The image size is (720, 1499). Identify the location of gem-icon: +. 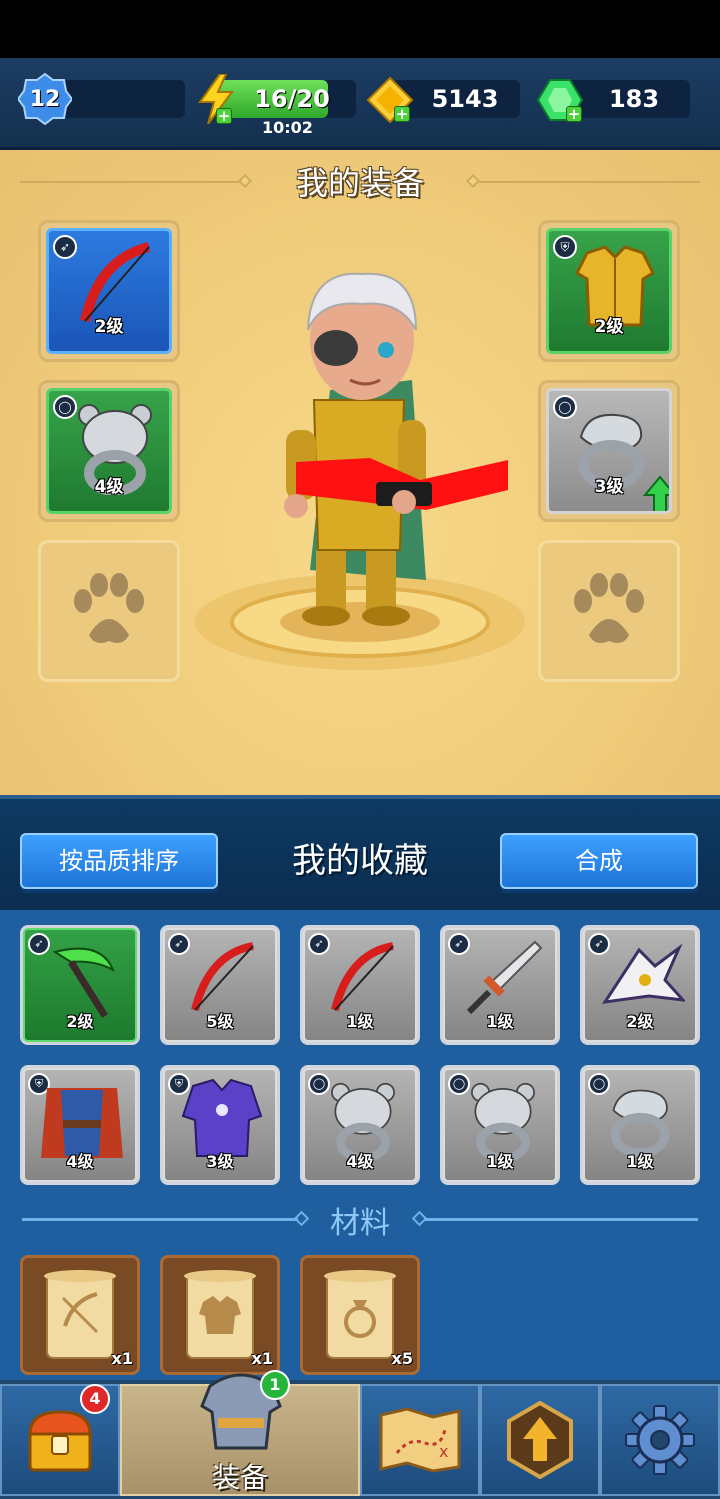
(560, 100).